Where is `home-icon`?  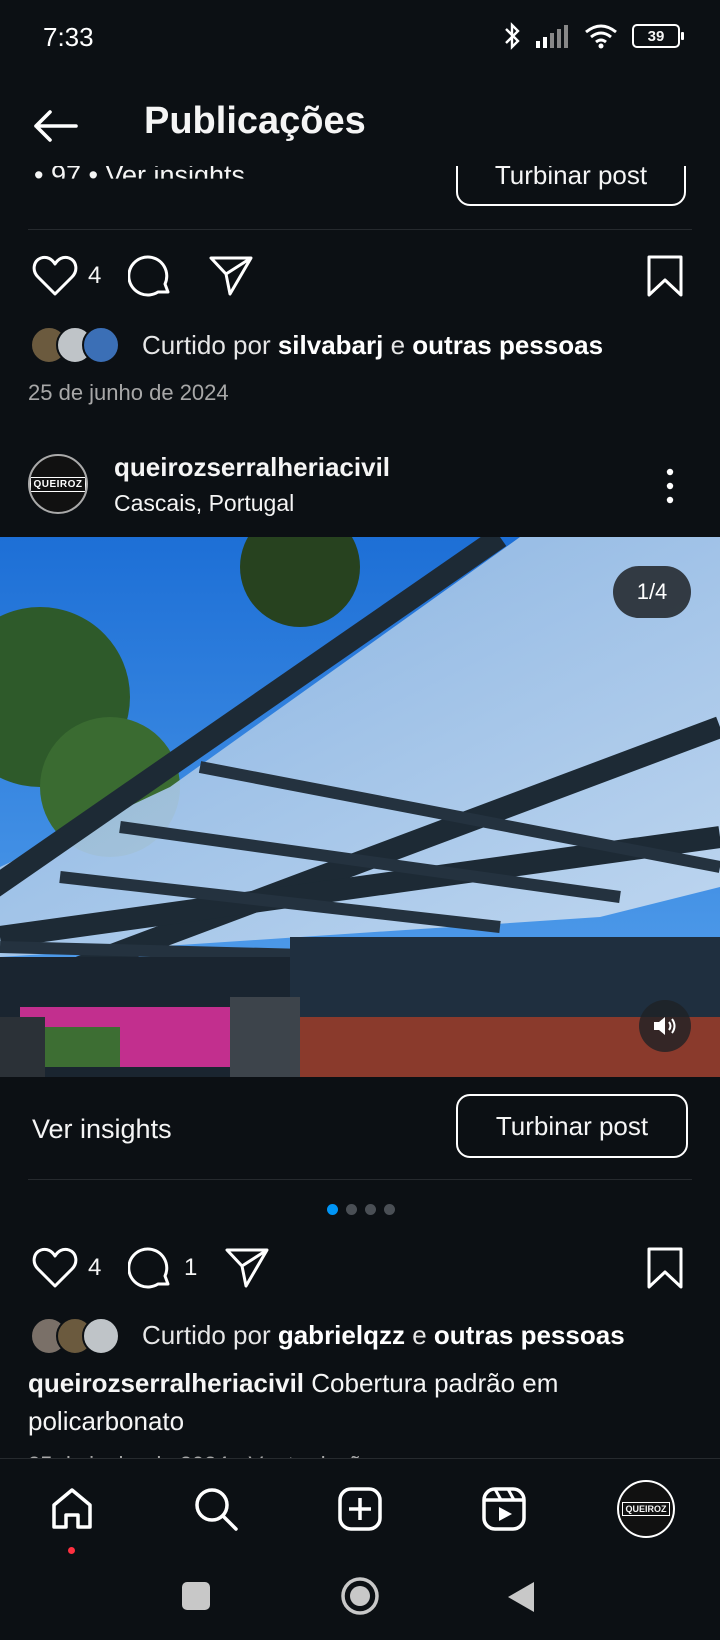
home-icon is located at coordinates (72, 1508).